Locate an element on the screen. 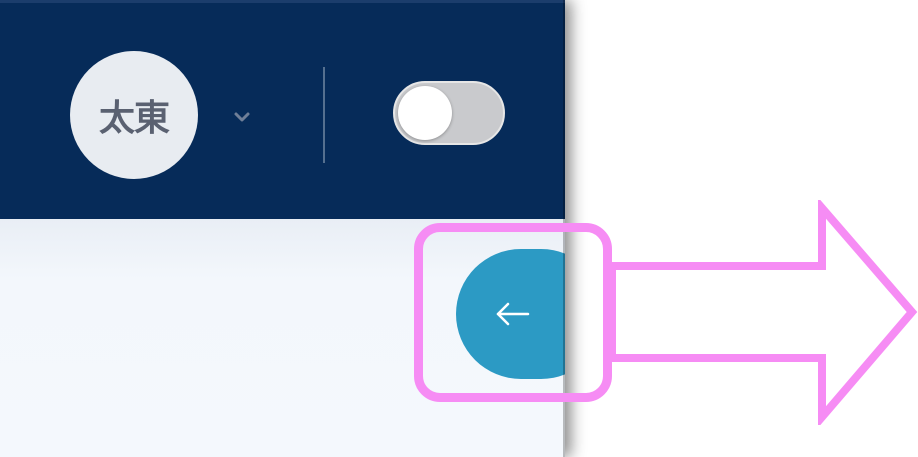 Image resolution: width=918 pixels, height=457 pixels. arrow-left-icon is located at coordinates (513, 314).